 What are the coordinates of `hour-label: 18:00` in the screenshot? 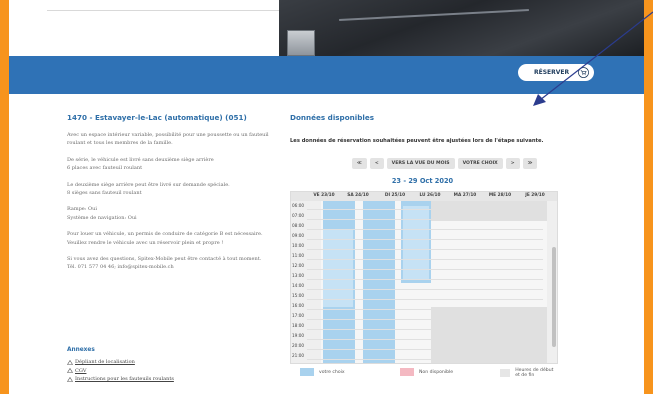 It's located at (298, 325).